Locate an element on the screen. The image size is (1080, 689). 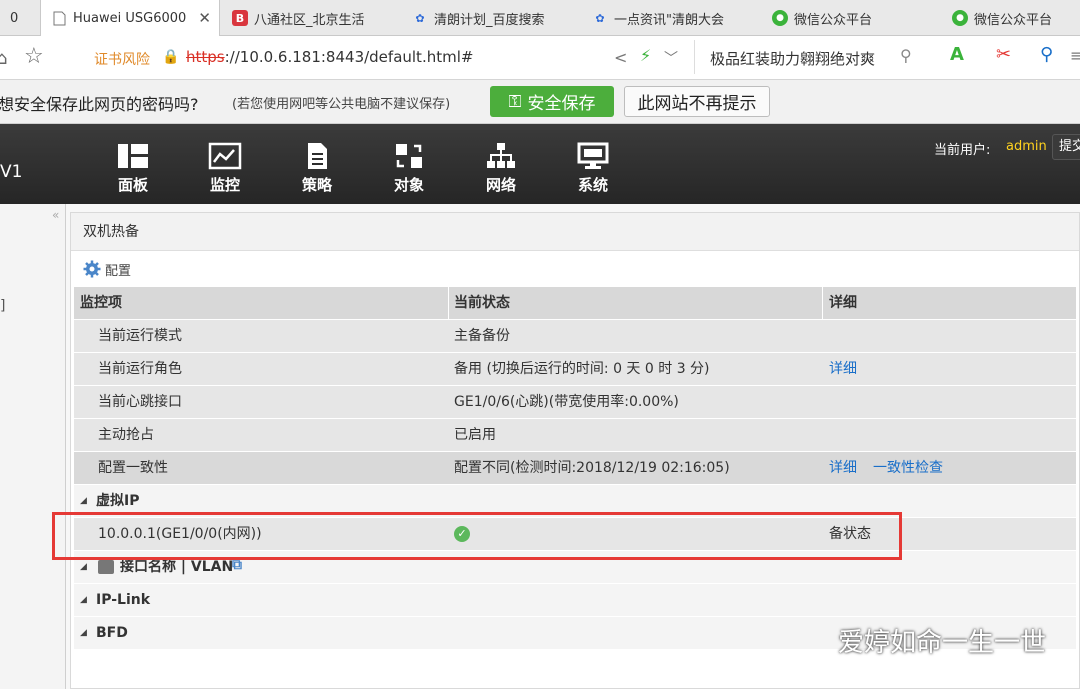
header-status: 当前状态 is located at coordinates (482, 303).